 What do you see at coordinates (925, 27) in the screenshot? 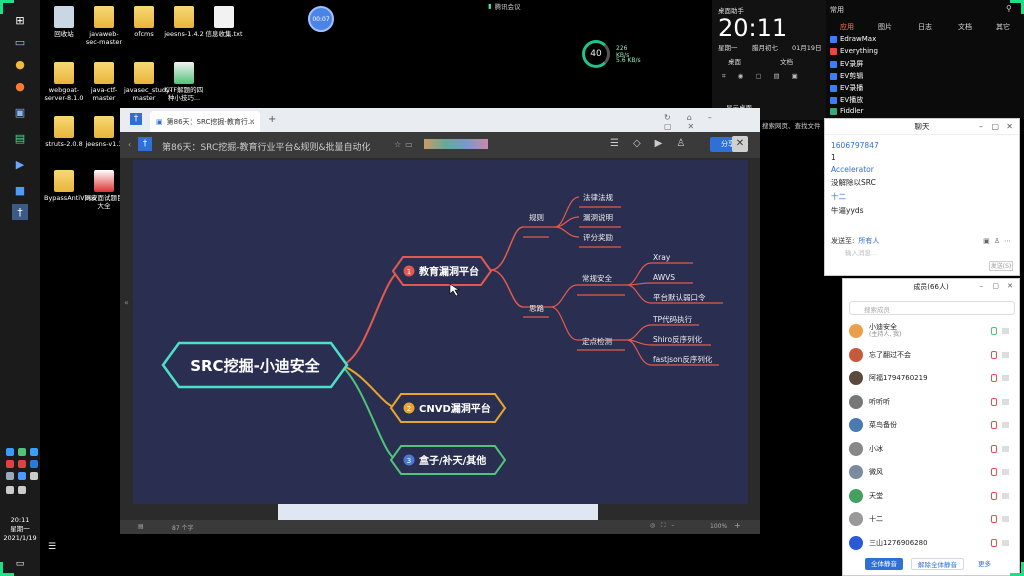
I see `tab-logs: 日志` at bounding box center [925, 27].